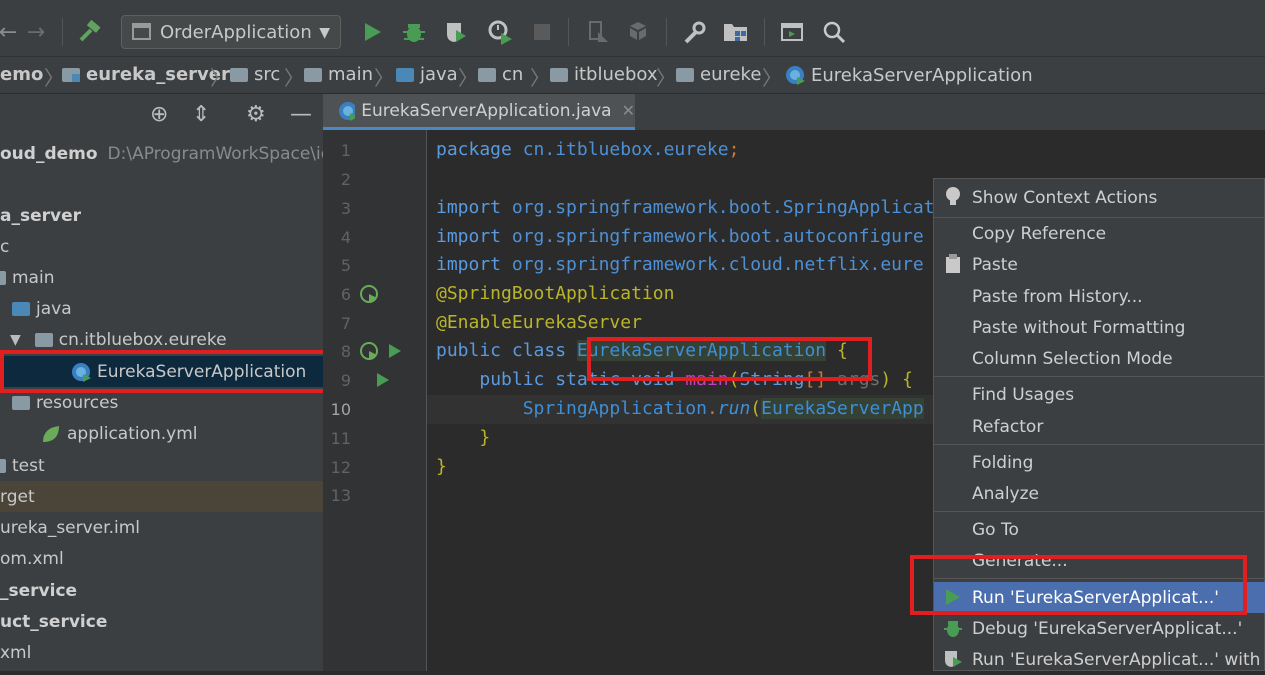 The height and width of the screenshot is (675, 1265). I want to click on tree-item-label: ureka_server.iml, so click(70, 527).